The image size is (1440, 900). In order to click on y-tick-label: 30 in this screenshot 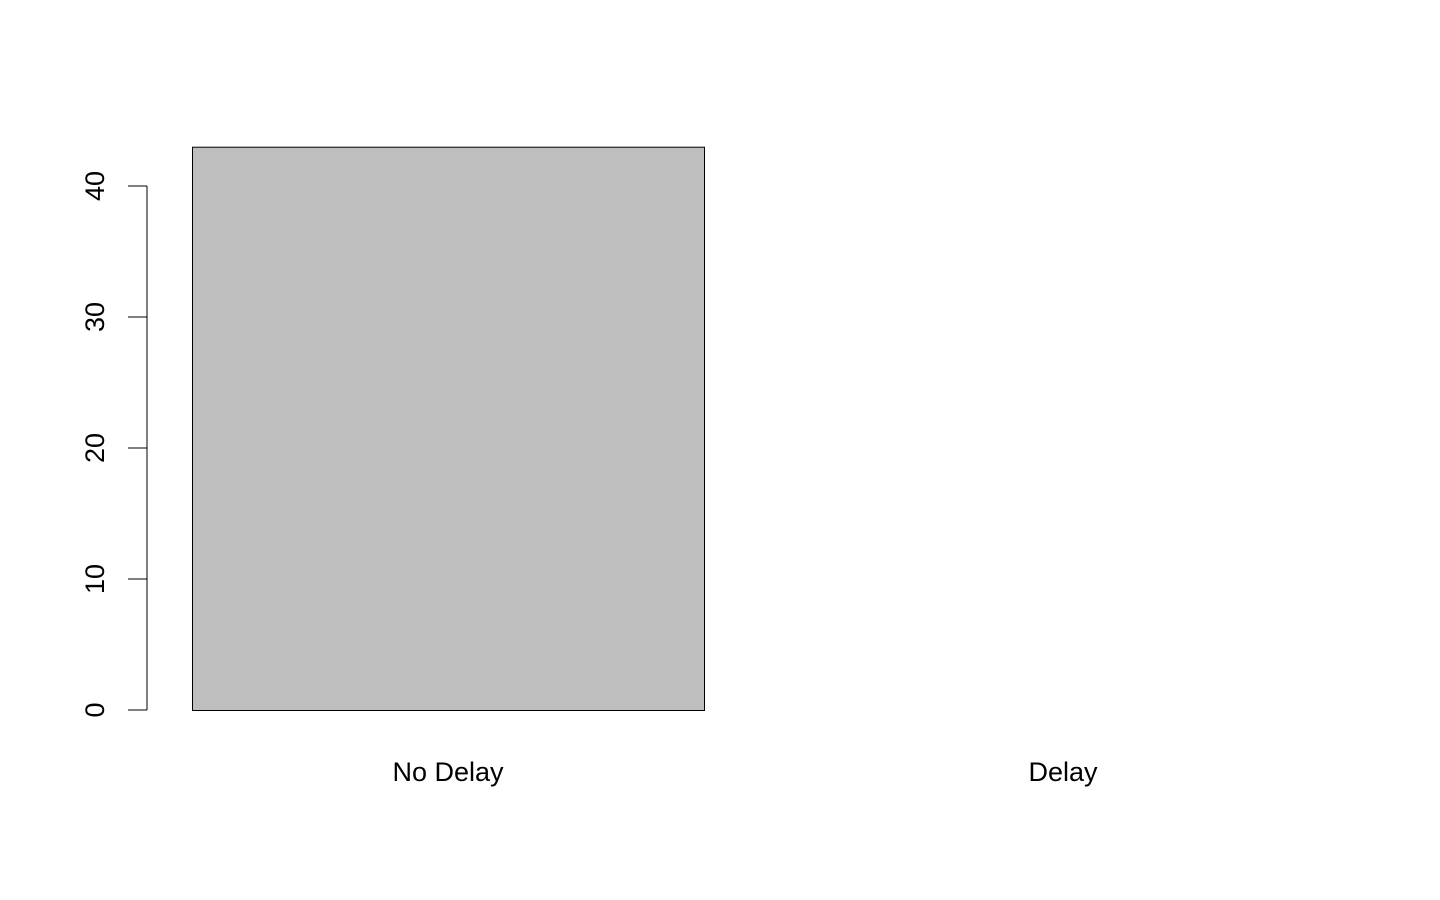, I will do `click(95, 317)`.